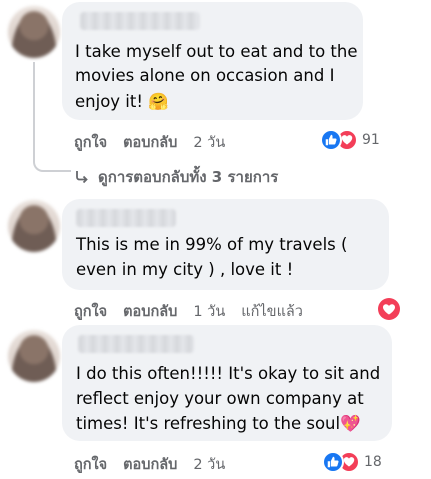 The width and height of the screenshot is (431, 479). What do you see at coordinates (218, 423) in the screenshot?
I see `comment-line: times! It's refreshing to the soul💖` at bounding box center [218, 423].